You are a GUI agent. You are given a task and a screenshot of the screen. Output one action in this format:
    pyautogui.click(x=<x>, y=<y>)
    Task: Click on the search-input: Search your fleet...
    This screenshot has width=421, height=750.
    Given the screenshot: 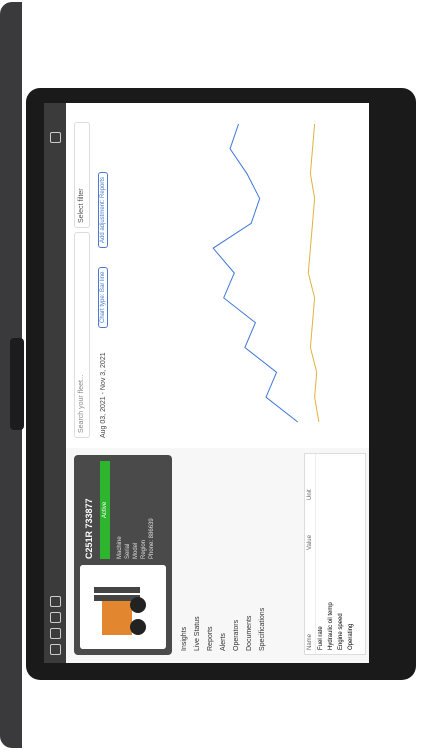 What is the action you would take?
    pyautogui.click(x=82, y=335)
    